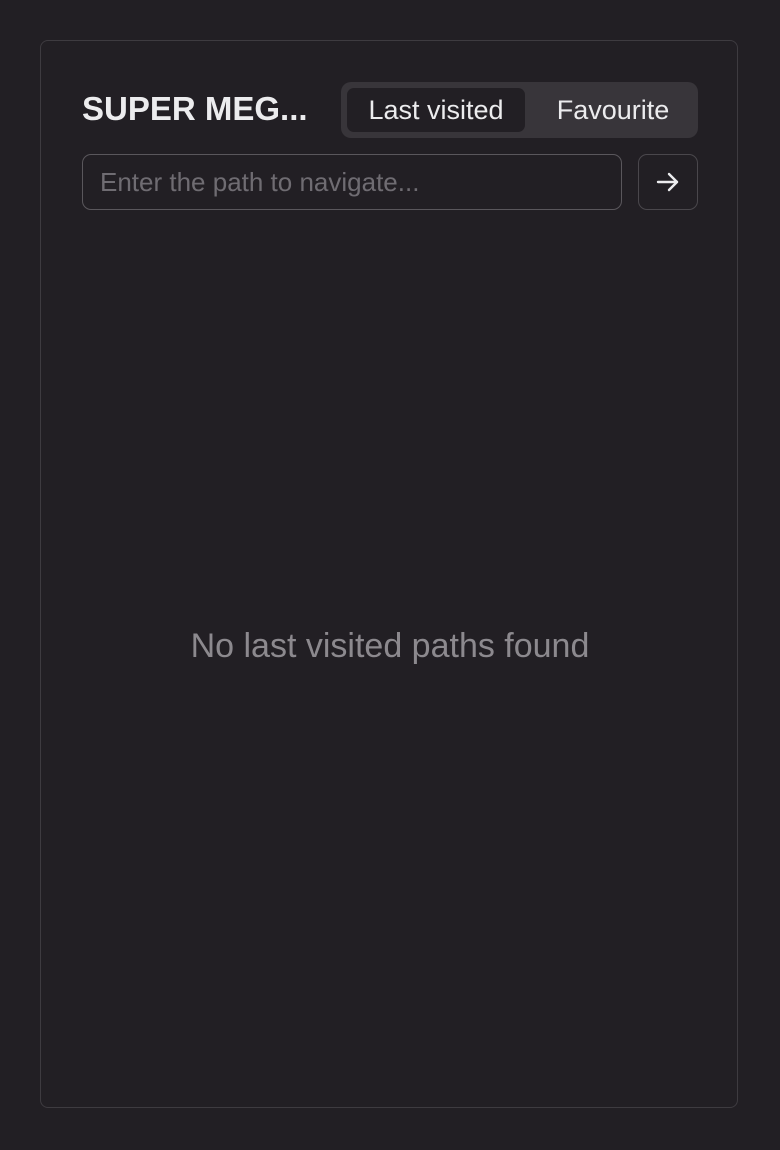  What do you see at coordinates (352, 182) in the screenshot?
I see `path-input` at bounding box center [352, 182].